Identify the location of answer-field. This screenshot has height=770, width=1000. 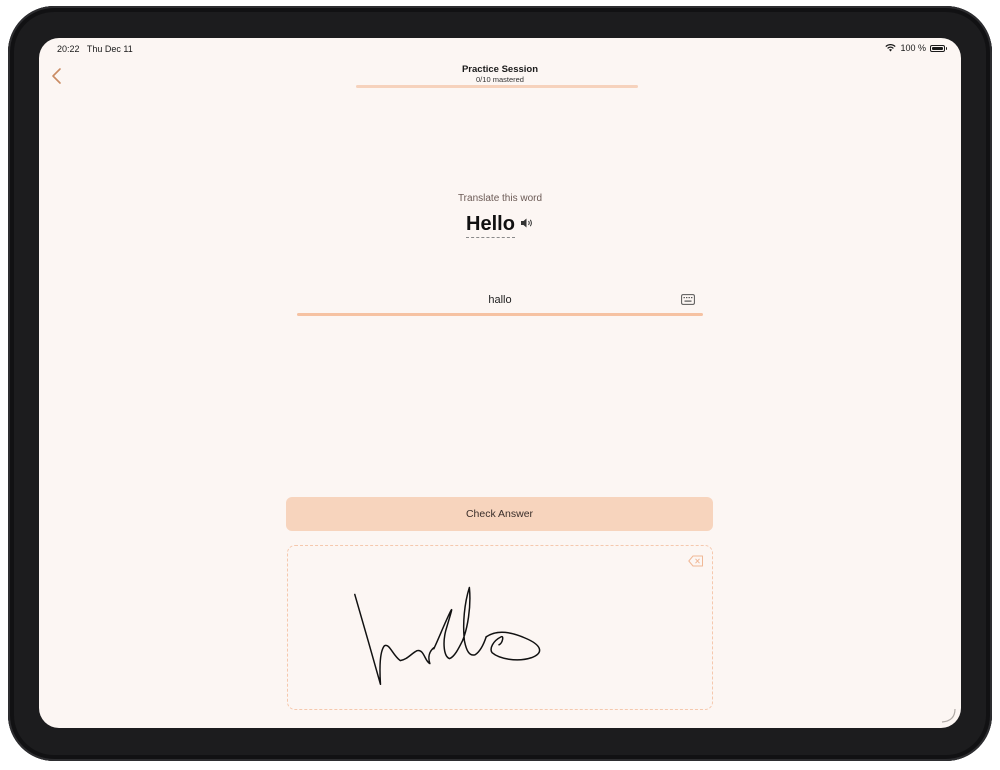
(500, 301).